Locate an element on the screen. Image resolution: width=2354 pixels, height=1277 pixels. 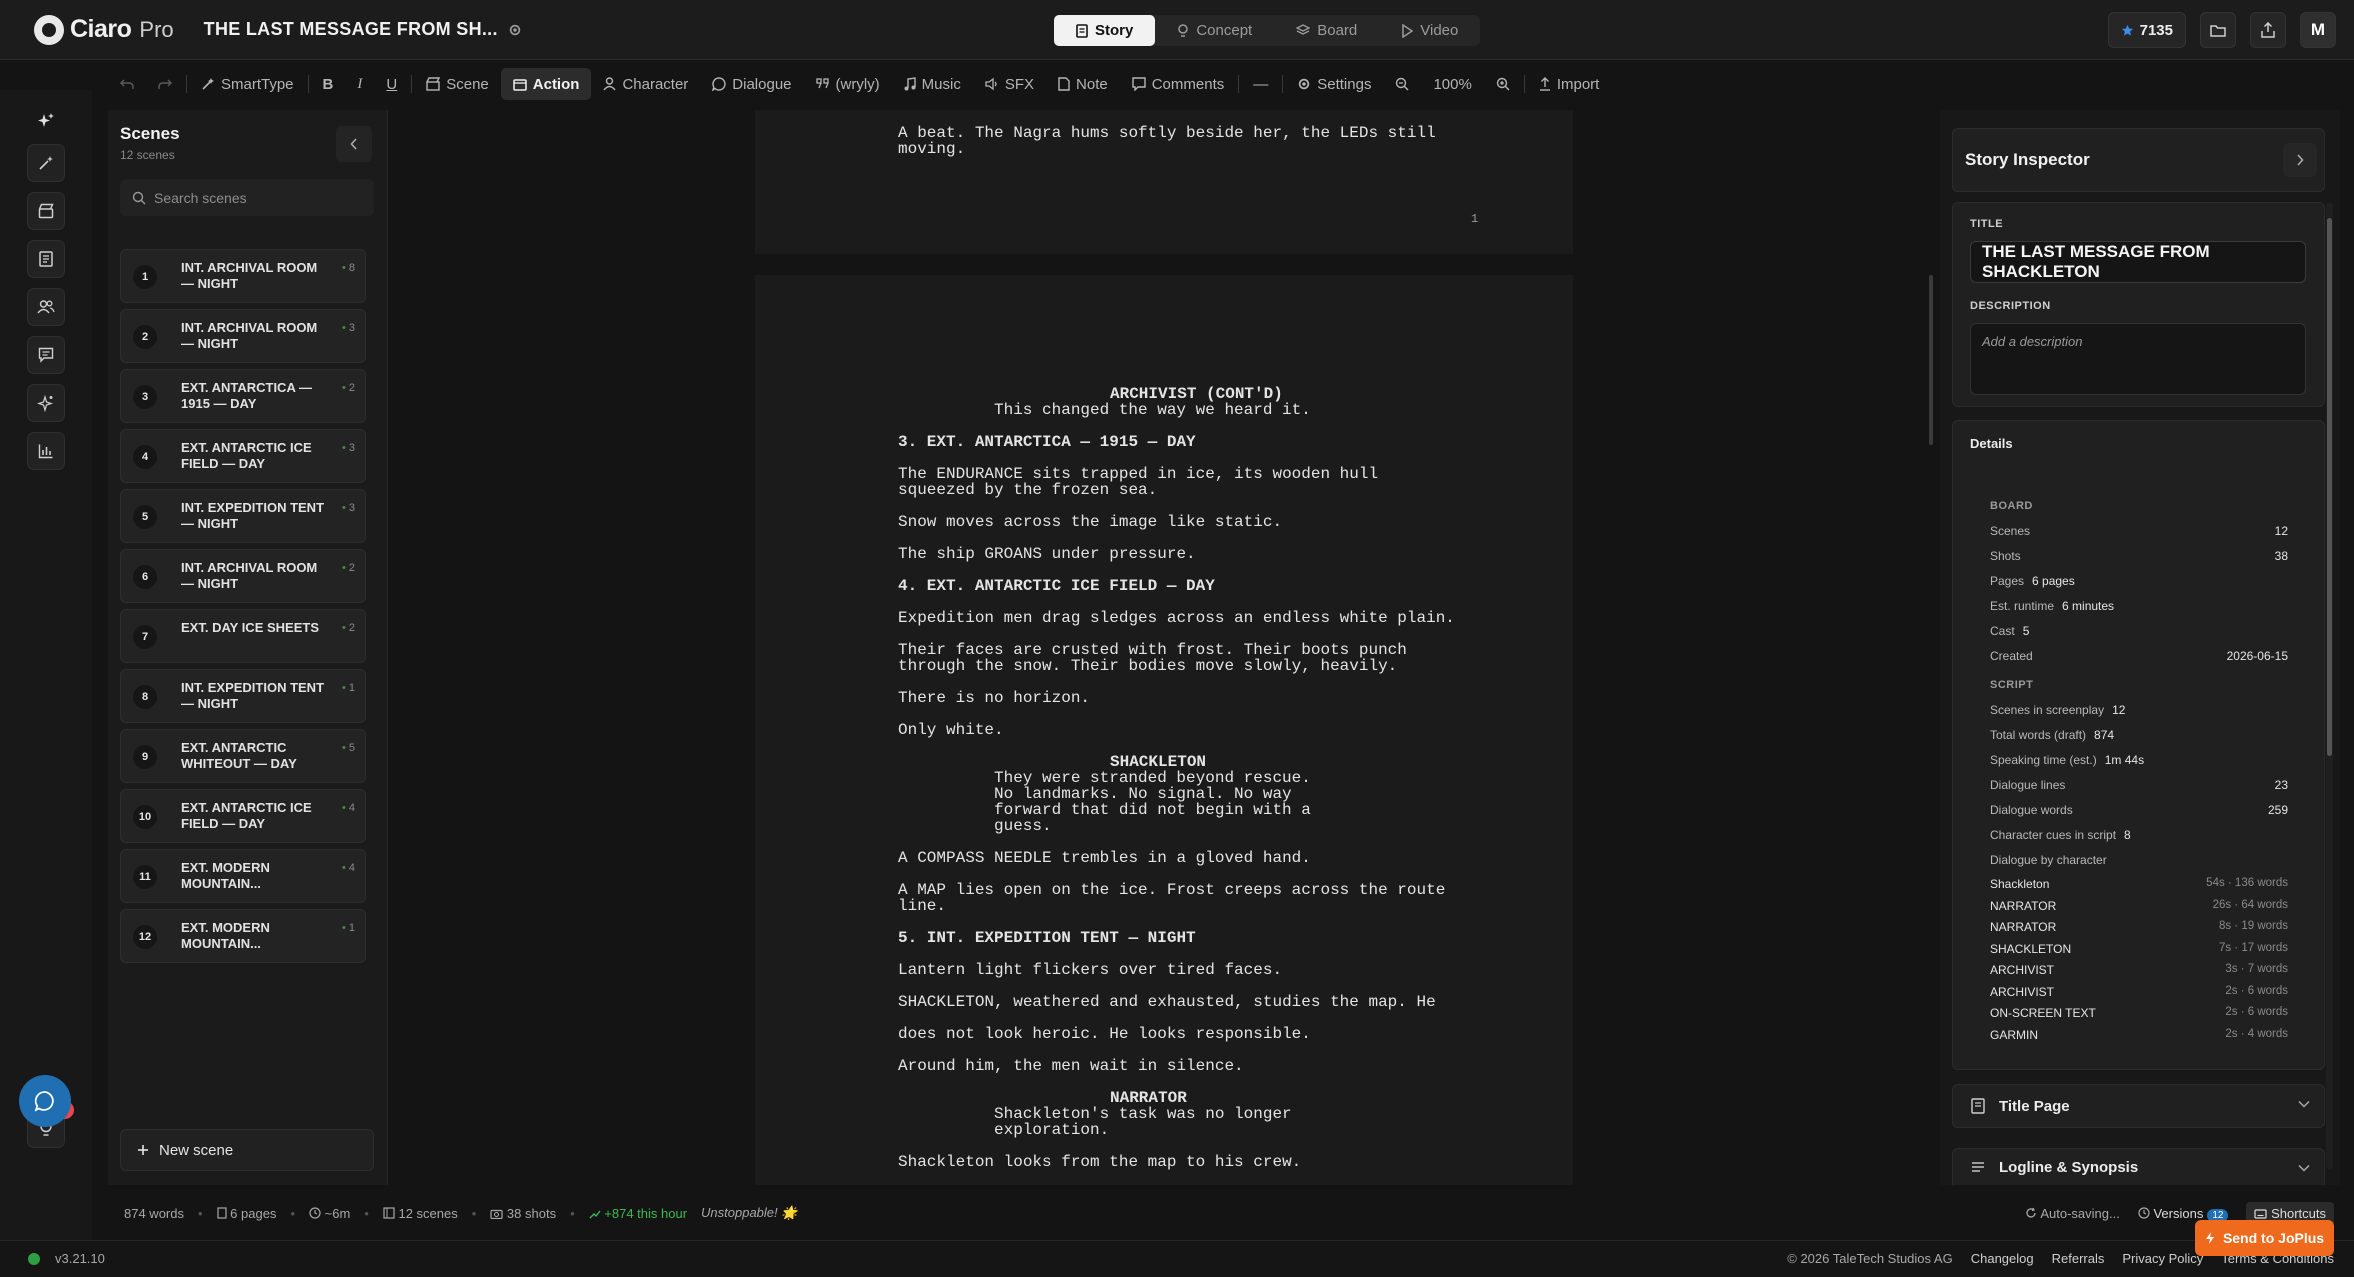
avatar: M is located at coordinates (2318, 30).